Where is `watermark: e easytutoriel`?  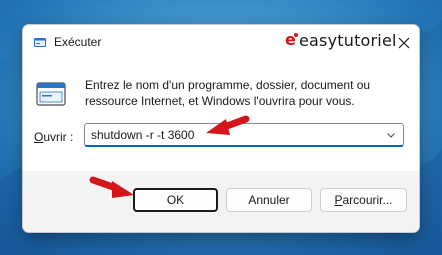 watermark: e easytutoriel is located at coordinates (341, 40).